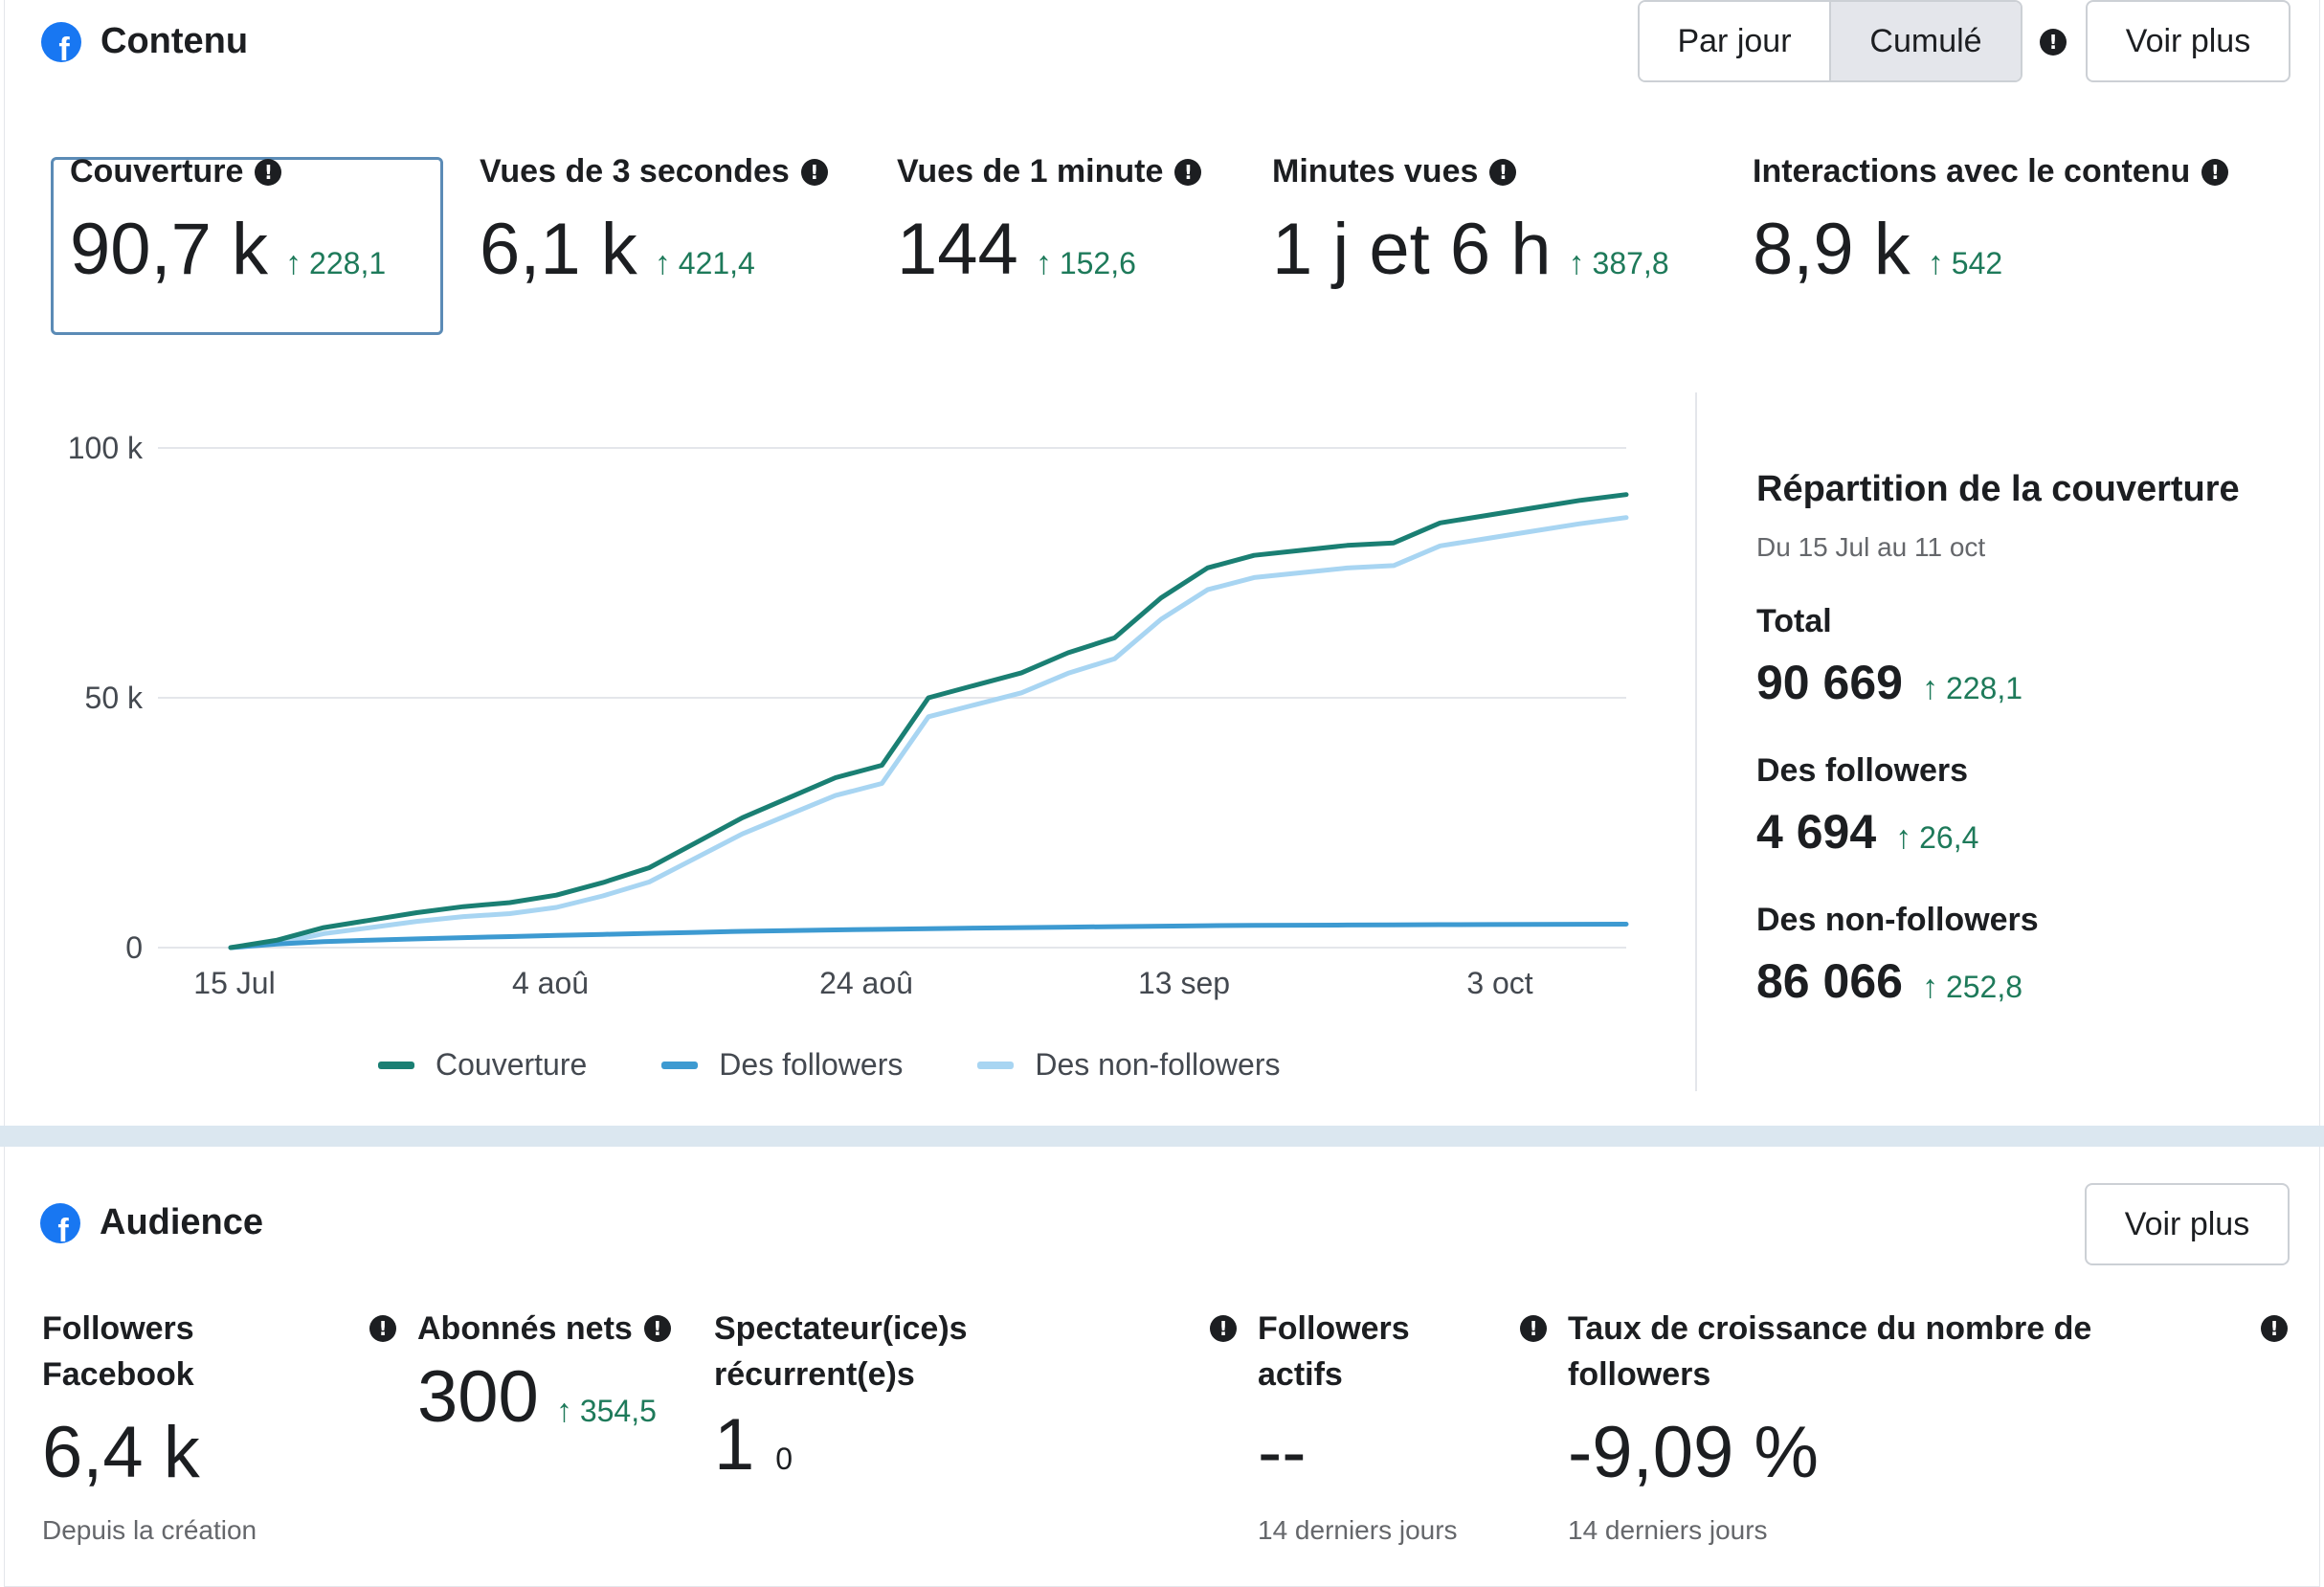 Image resolution: width=2324 pixels, height=1587 pixels. Describe the element at coordinates (121, 1452) in the screenshot. I see `metric-value: 6,4 k` at that location.